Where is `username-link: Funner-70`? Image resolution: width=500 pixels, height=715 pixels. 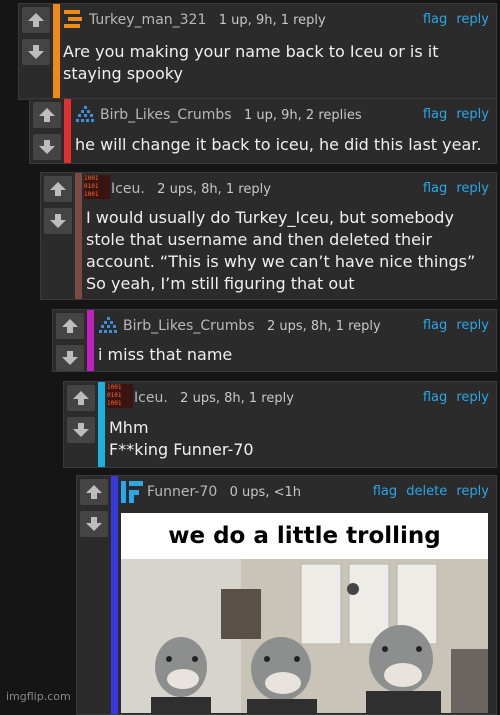
username-link: Funner-70 is located at coordinates (182, 492).